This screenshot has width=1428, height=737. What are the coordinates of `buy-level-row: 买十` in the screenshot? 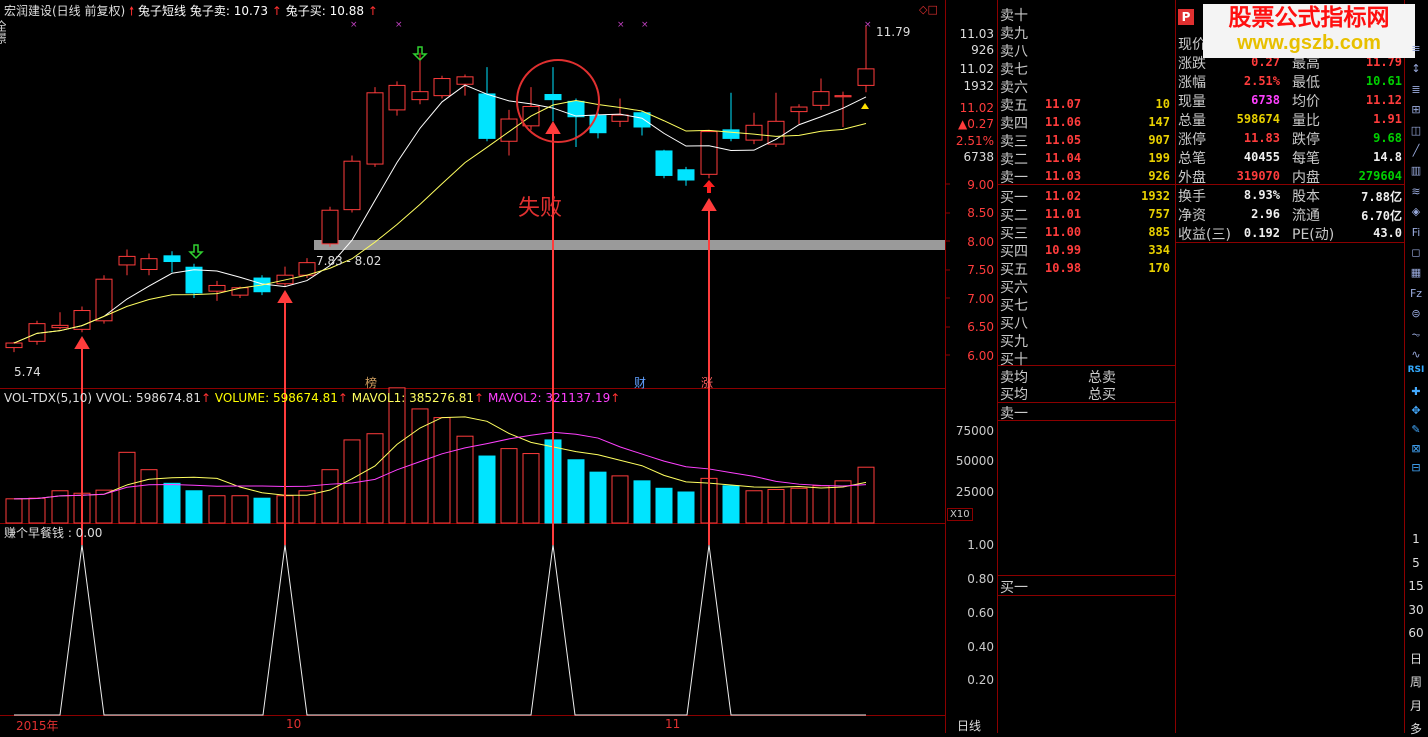 It's located at (1086, 358).